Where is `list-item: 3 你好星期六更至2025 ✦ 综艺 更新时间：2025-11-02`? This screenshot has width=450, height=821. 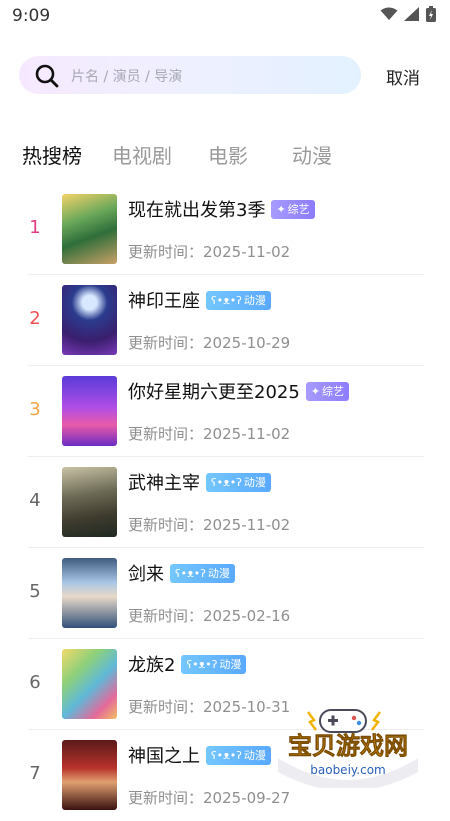 list-item: 3 你好星期六更至2025 ✦ 综艺 更新时间：2025-11-02 is located at coordinates (225, 411).